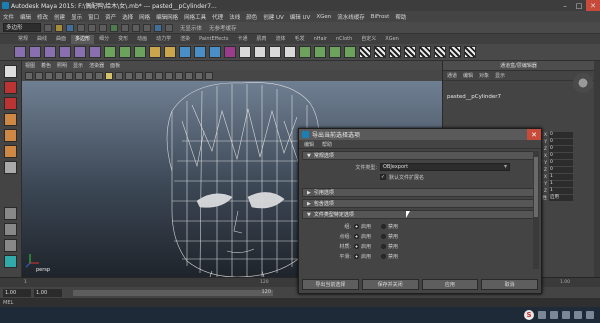 This screenshot has width=600, height=323. What do you see at coordinates (65, 52) in the screenshot?
I see `poly-cone-icon` at bounding box center [65, 52].